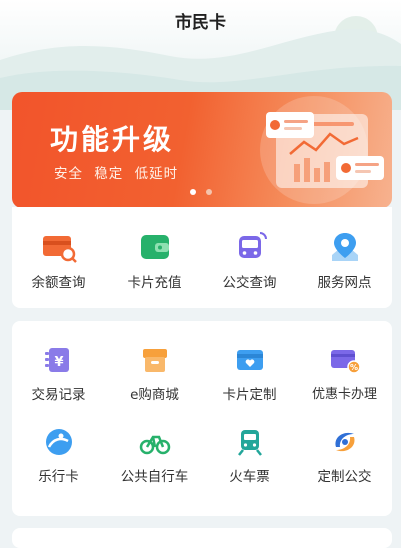 The image size is (401, 548). I want to click on service-label: 定制公交, so click(344, 477).